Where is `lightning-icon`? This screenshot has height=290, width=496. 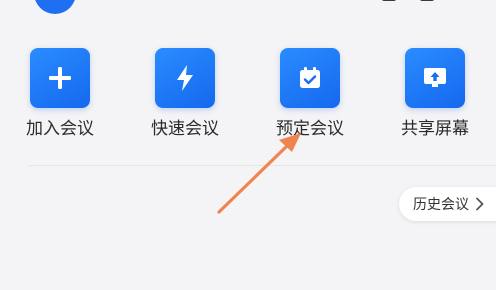
lightning-icon is located at coordinates (185, 78).